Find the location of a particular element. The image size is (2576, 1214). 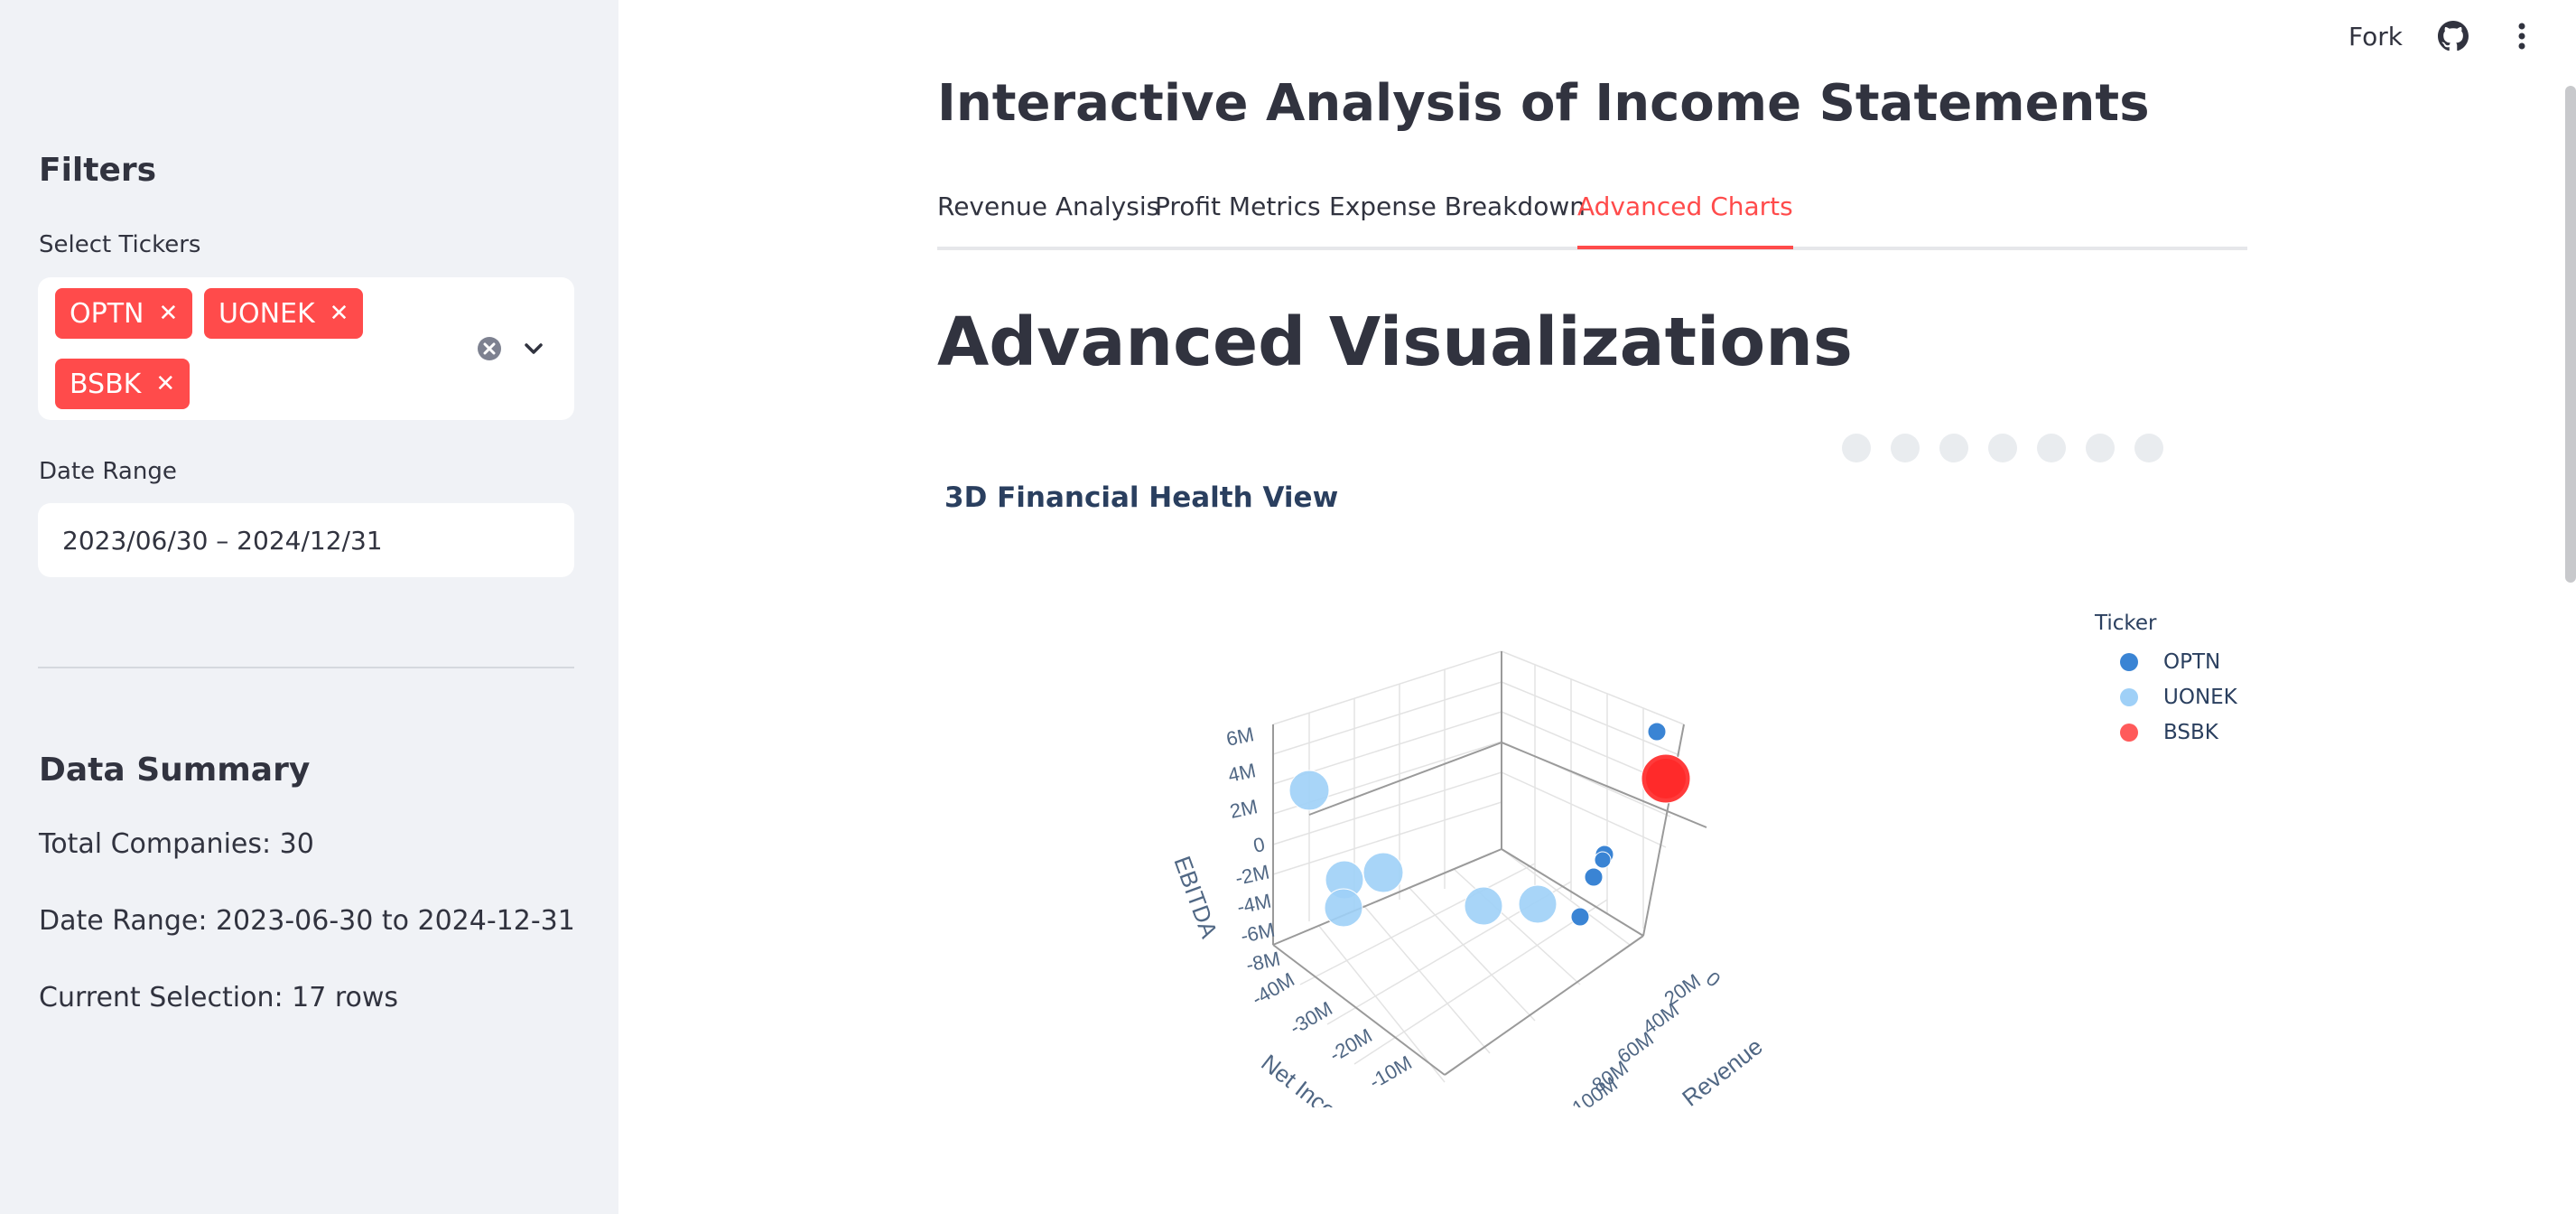

y-tick: -10M is located at coordinates (1390, 1072).